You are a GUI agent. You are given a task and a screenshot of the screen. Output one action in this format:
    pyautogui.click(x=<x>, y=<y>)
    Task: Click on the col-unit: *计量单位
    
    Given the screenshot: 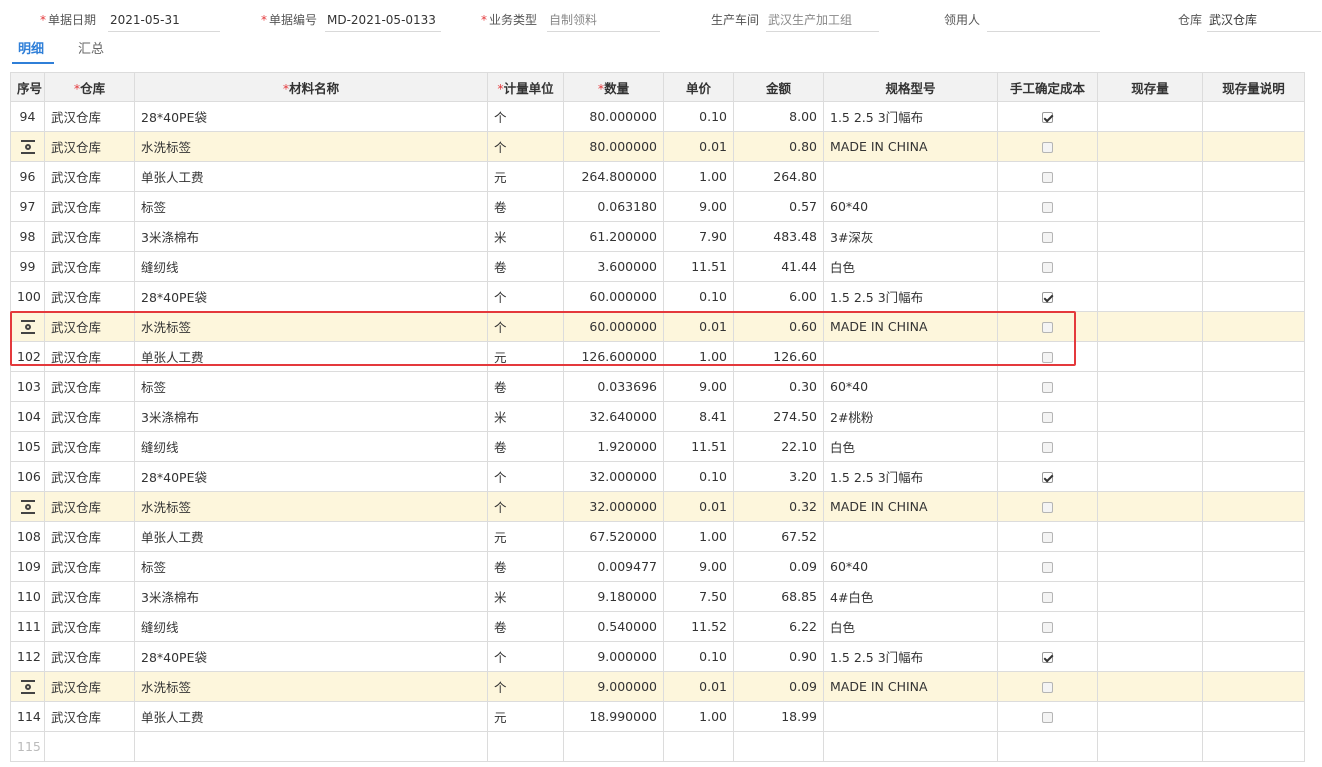 What is the action you would take?
    pyautogui.click(x=525, y=87)
    